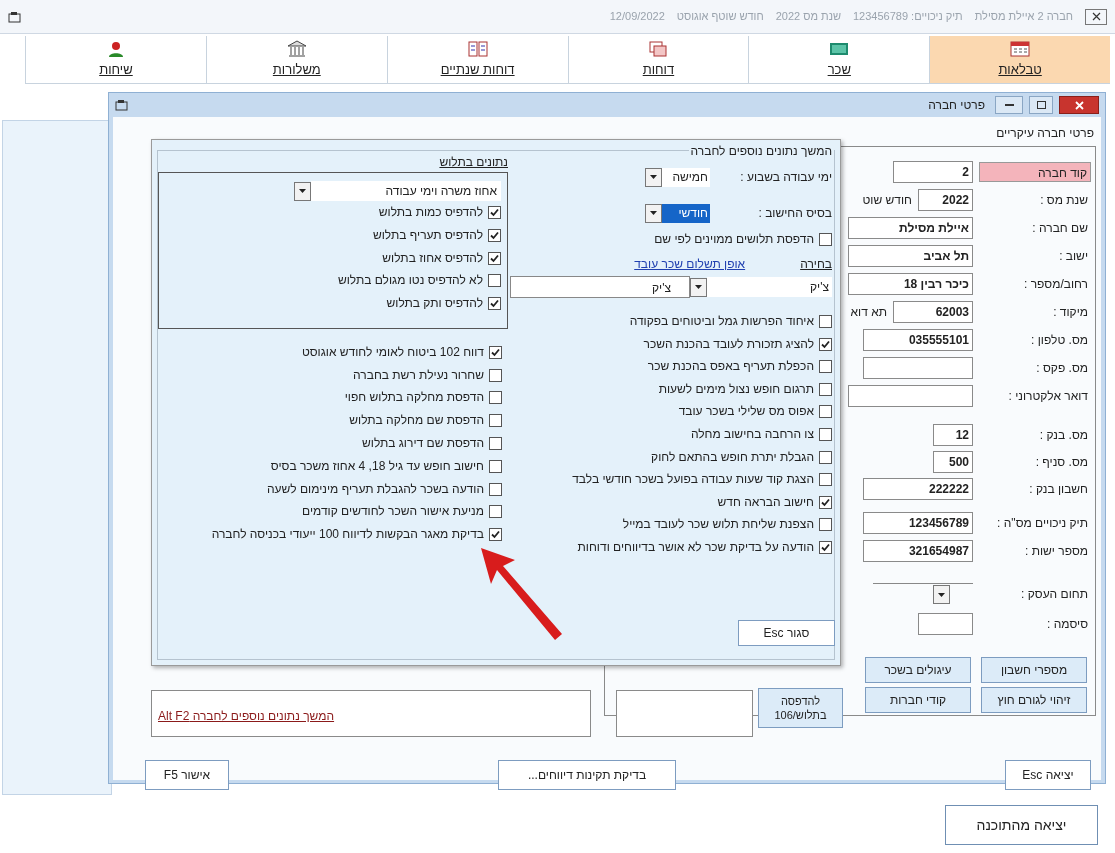  What do you see at coordinates (690, 264) in the screenshot?
I see `payment-method-link: אופן תשלום שכר עובד` at bounding box center [690, 264].